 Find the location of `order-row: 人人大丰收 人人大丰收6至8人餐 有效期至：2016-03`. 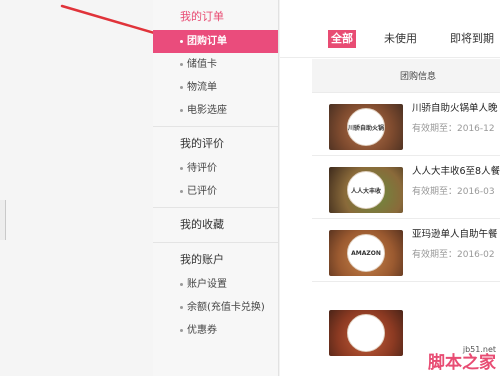

order-row: 人人大丰收 人人大丰收6至8人餐 有效期至：2016-03 is located at coordinates (406, 188).